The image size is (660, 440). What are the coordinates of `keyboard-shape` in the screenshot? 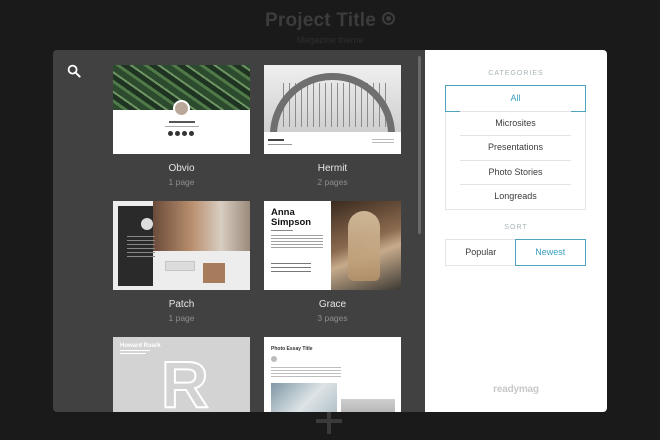 It's located at (180, 266).